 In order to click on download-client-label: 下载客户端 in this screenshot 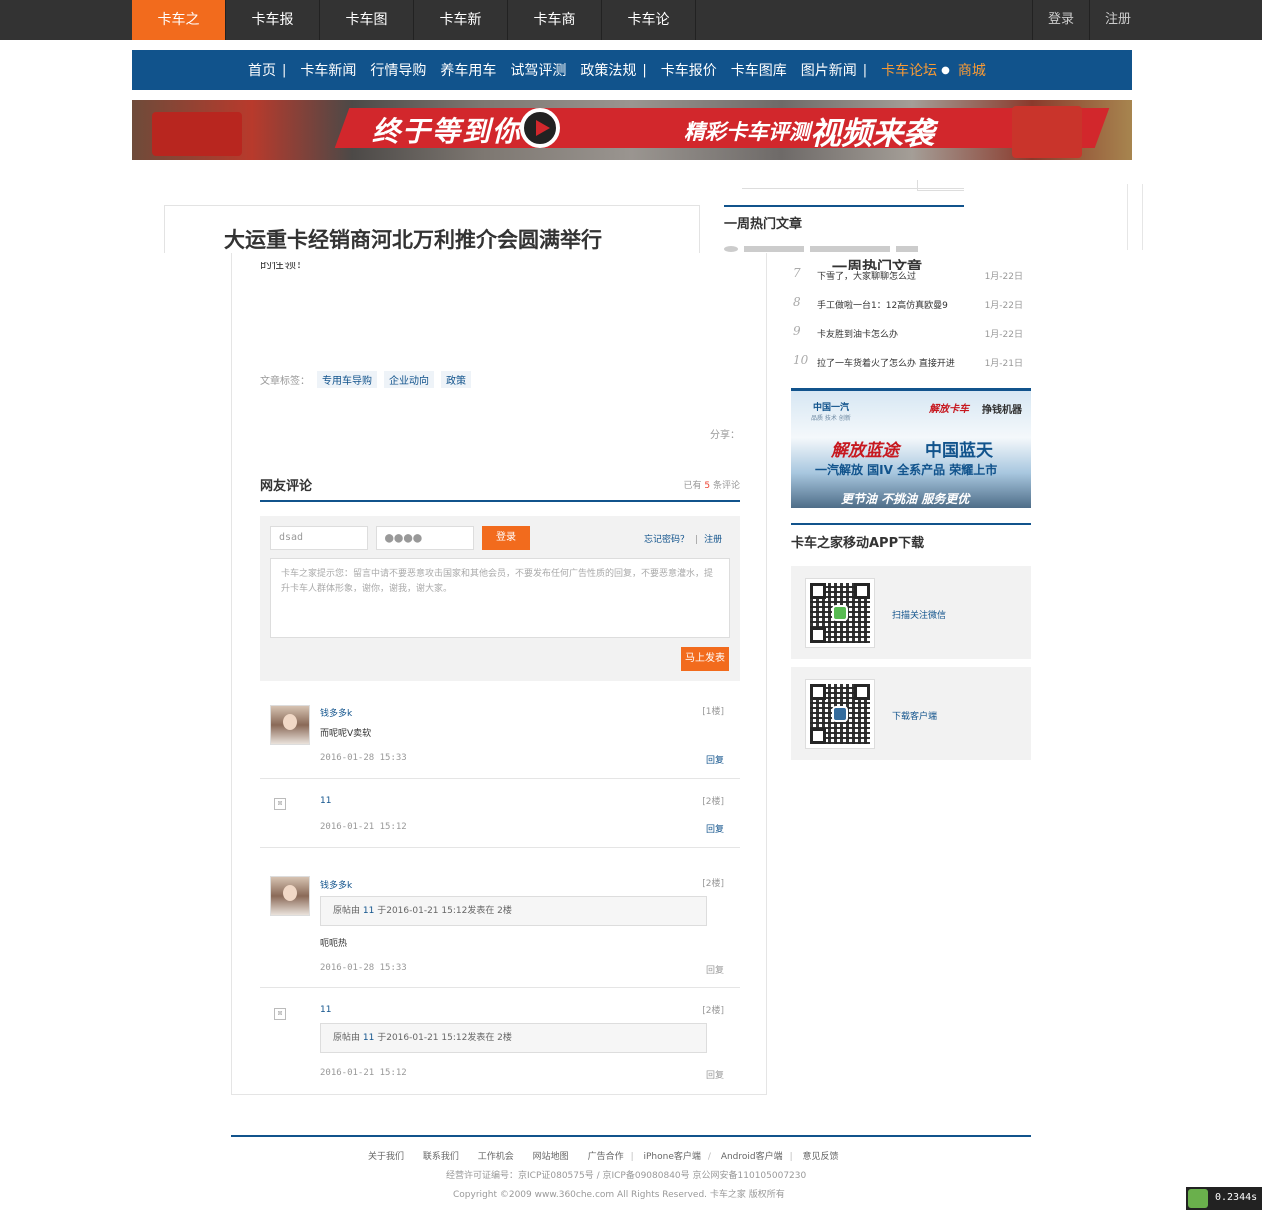, I will do `click(914, 715)`.